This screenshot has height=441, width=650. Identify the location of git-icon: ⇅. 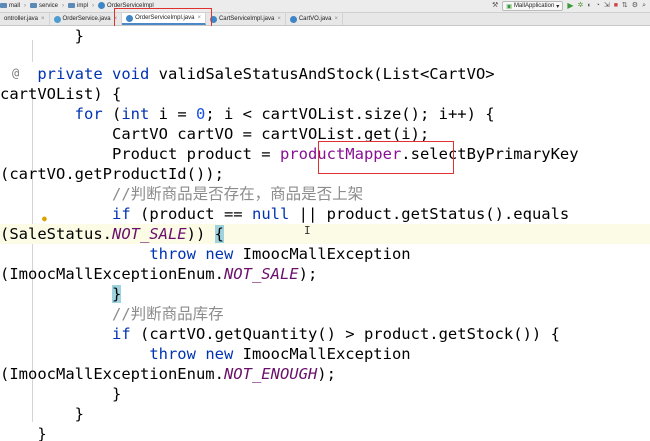
(625, 6).